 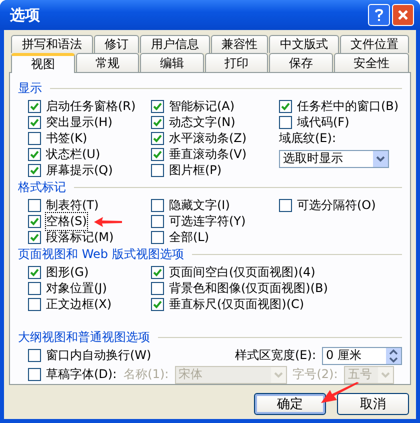 What do you see at coordinates (236, 63) in the screenshot?
I see `tab: 打印` at bounding box center [236, 63].